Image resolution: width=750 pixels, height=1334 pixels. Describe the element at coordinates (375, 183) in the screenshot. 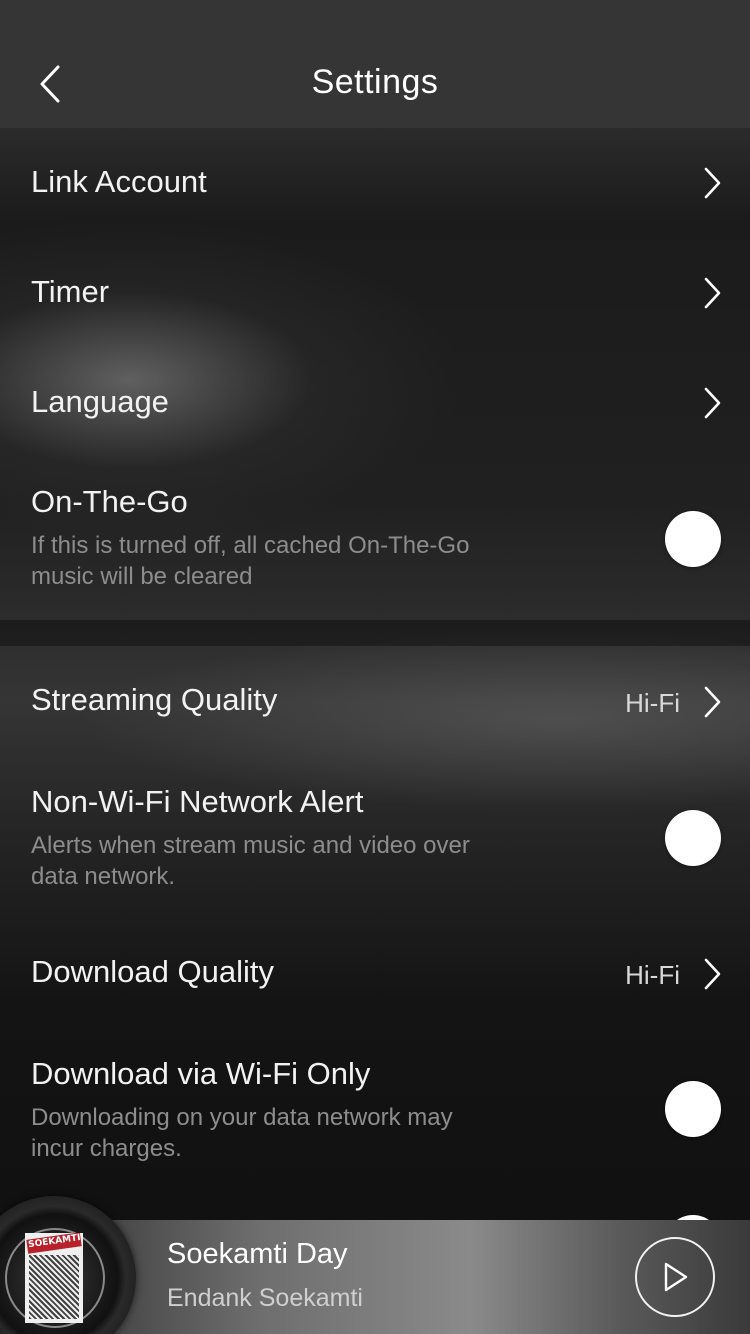

I see `link-account-row: Link Account` at that location.